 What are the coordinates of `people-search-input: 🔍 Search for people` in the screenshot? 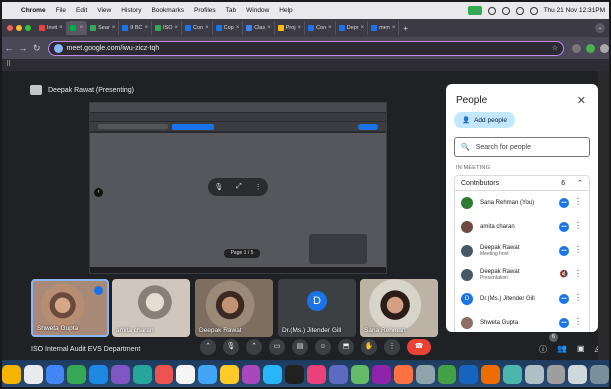 It's located at (522, 147).